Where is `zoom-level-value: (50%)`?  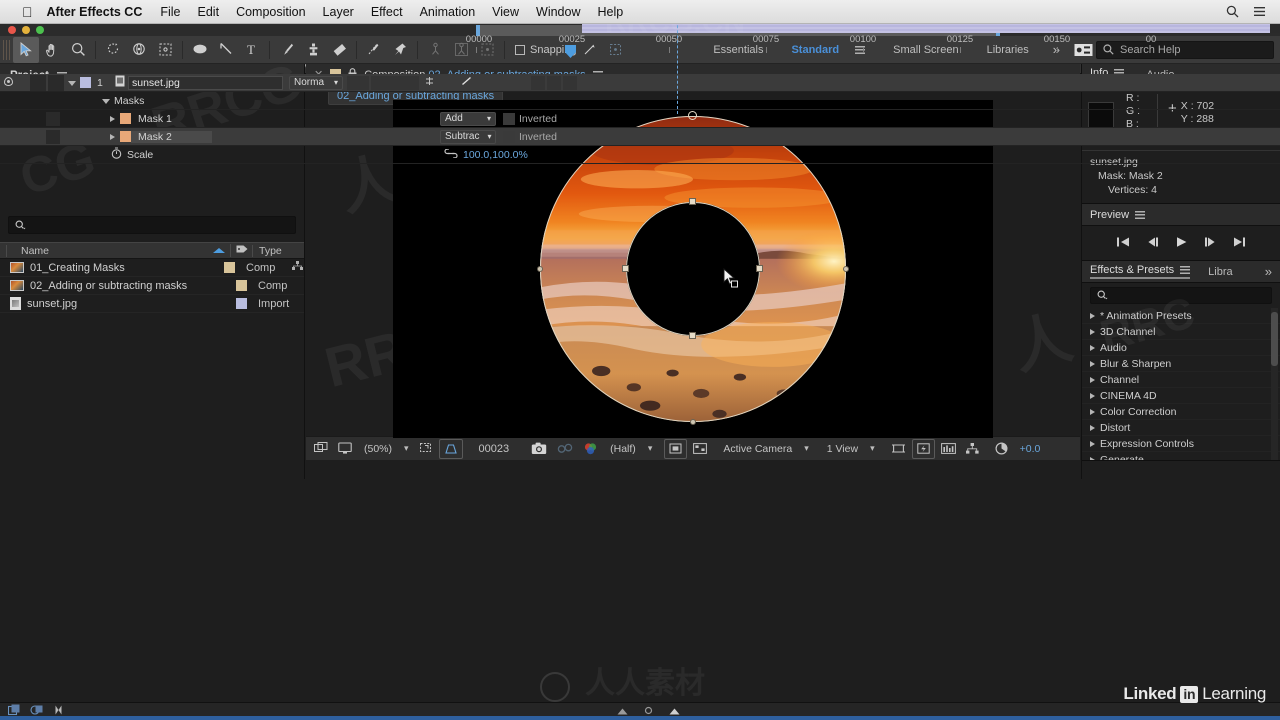
zoom-level-value: (50%) is located at coordinates (378, 449).